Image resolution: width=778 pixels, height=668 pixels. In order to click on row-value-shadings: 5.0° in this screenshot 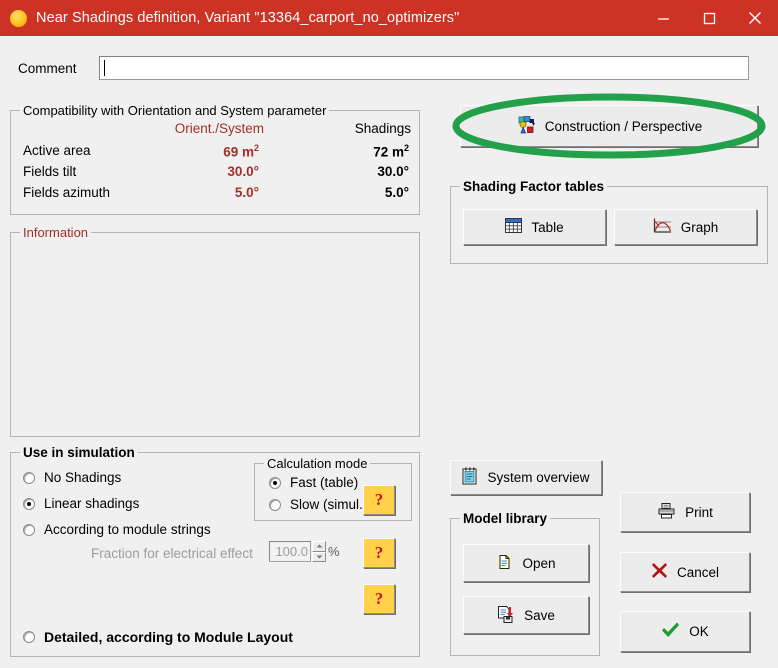, I will do `click(396, 192)`.